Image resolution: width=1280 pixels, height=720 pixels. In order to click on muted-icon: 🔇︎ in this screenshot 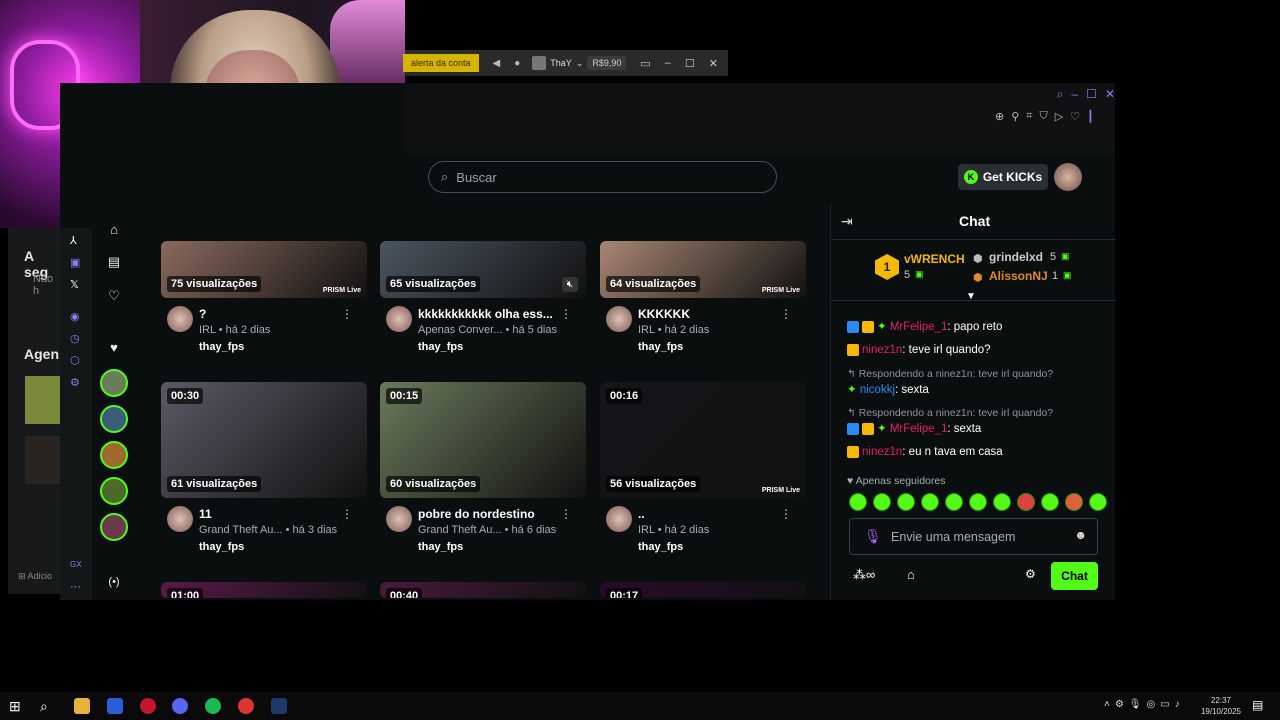, I will do `click(569, 284)`.